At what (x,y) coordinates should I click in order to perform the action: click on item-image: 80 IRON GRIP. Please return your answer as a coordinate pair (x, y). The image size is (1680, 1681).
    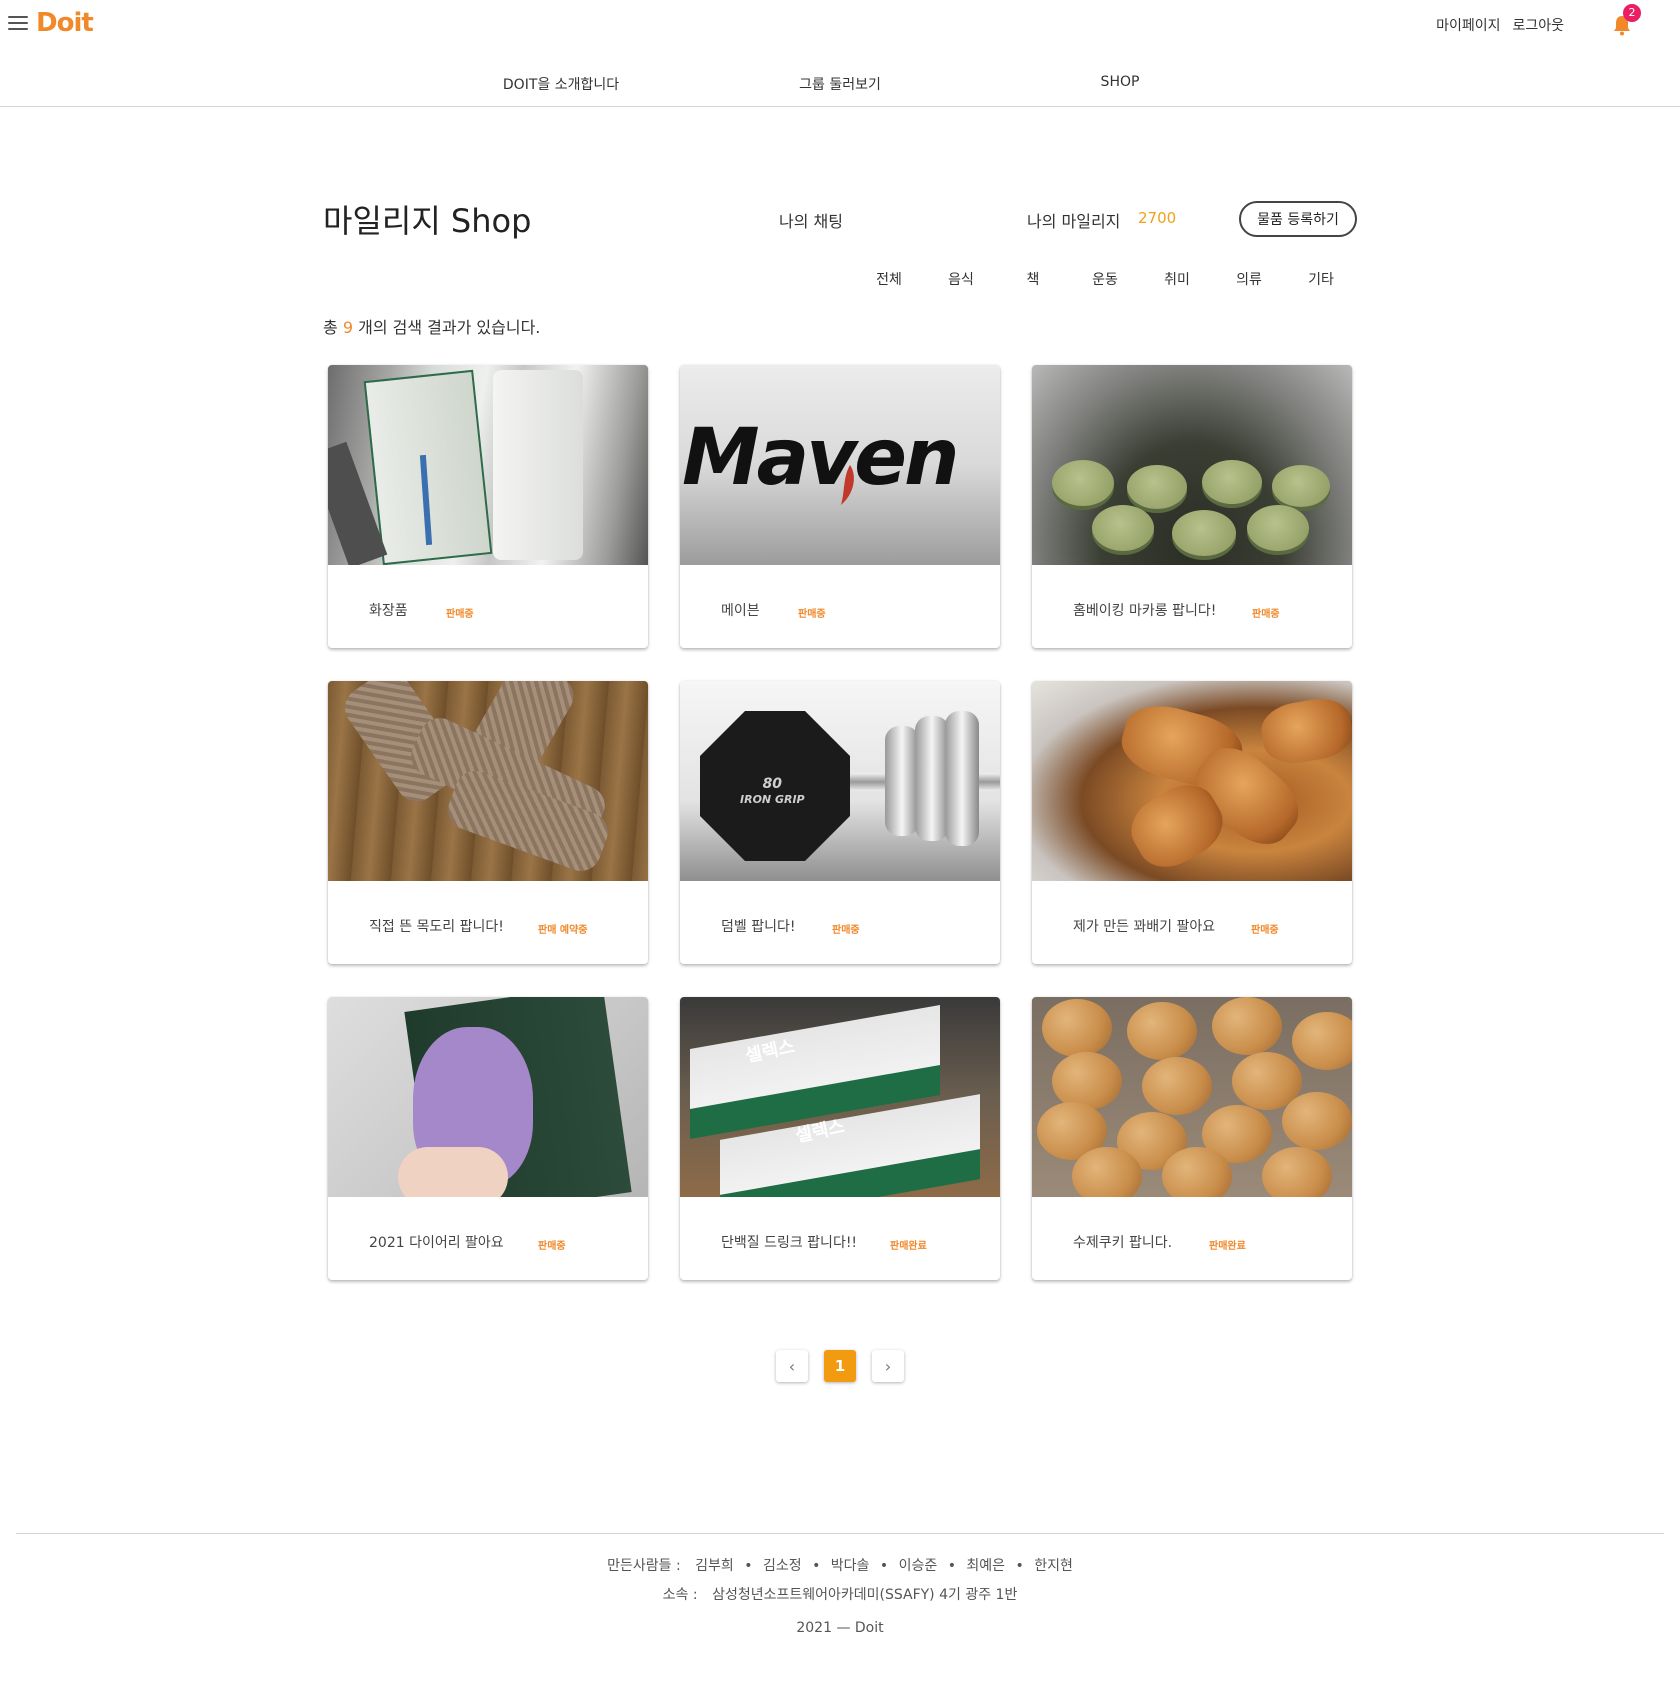
    Looking at the image, I should click on (840, 781).